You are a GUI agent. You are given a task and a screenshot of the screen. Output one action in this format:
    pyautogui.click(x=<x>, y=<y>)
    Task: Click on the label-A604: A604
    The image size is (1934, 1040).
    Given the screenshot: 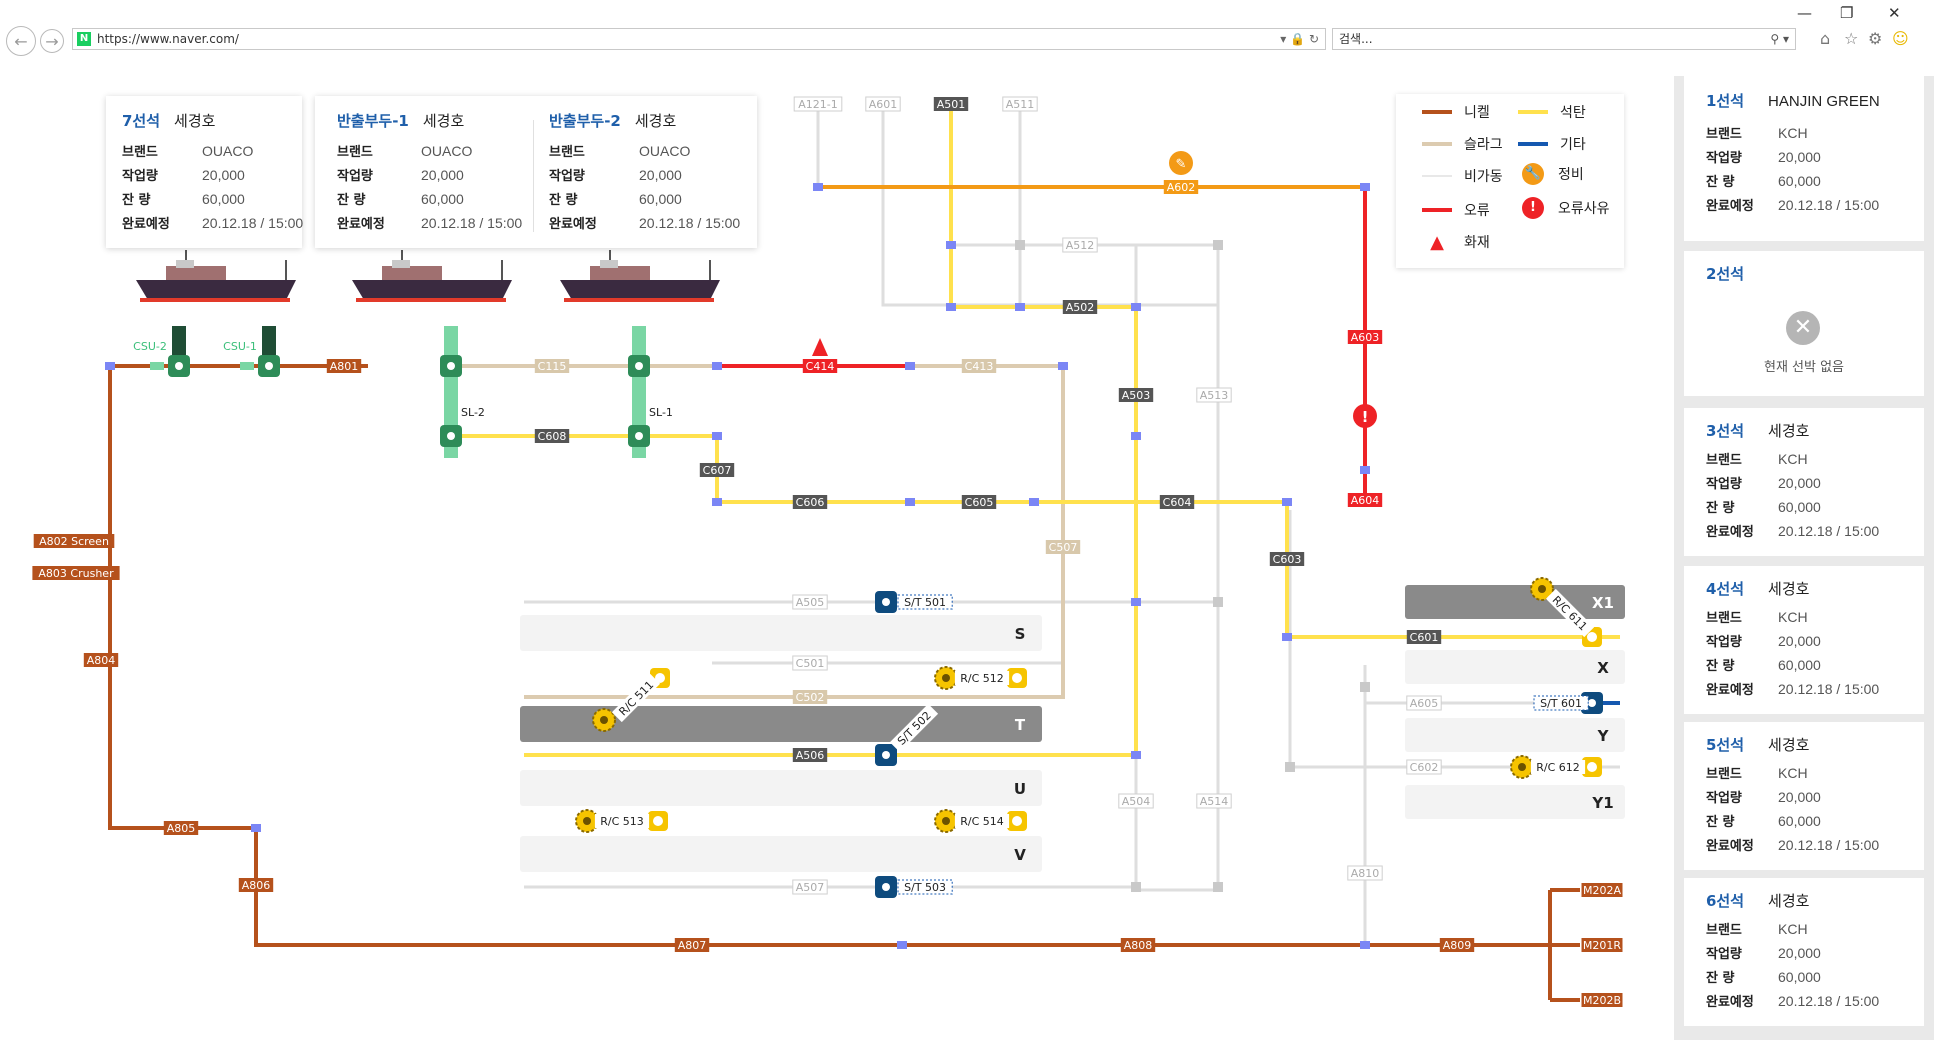 What is the action you would take?
    pyautogui.click(x=1365, y=500)
    